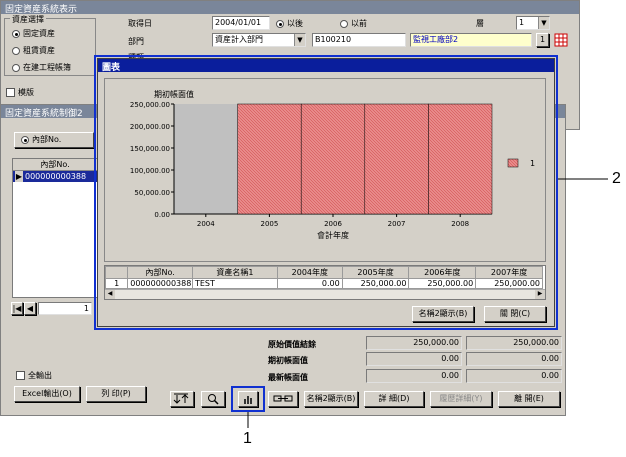  Describe the element at coordinates (333, 224) in the screenshot. I see `x-tick-label: 2006` at that location.